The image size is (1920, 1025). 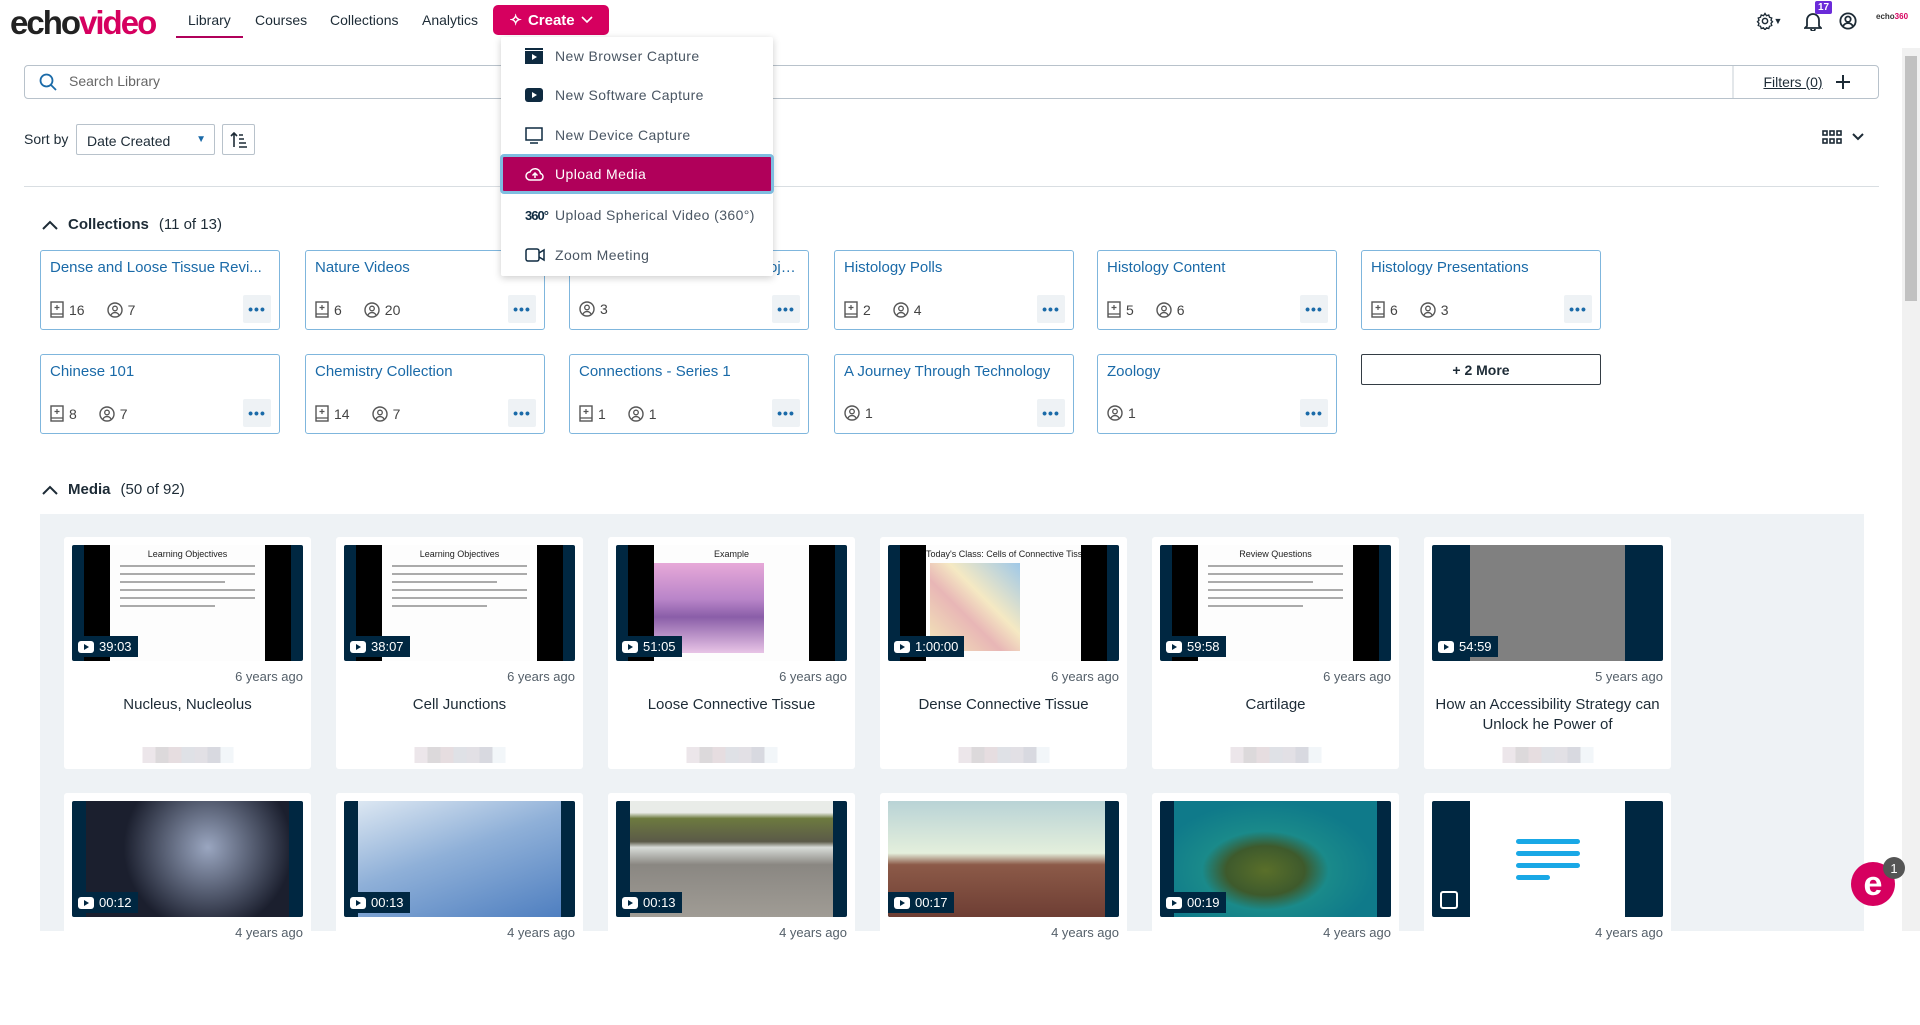 I want to click on create-menu-item: Zoom Meeting, so click(x=637, y=255).